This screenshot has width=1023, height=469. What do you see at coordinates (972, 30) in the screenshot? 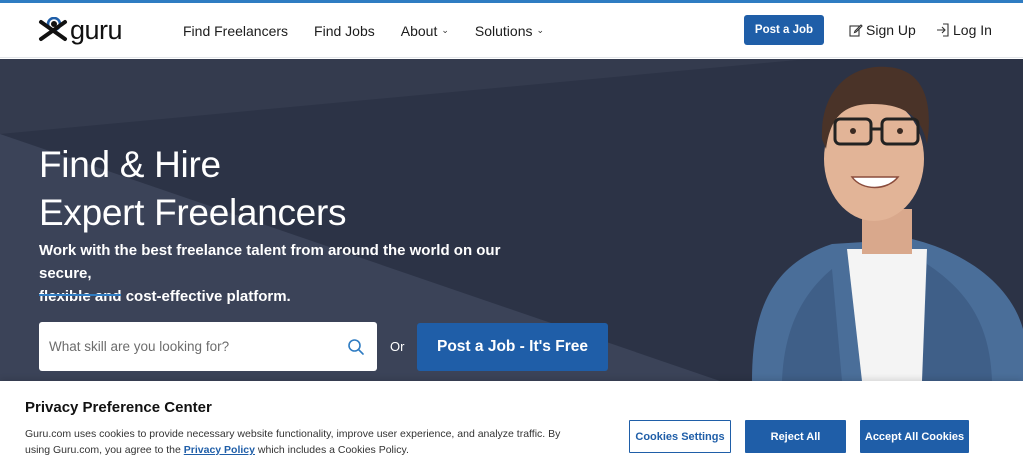
I see `log-in-label: Log In` at bounding box center [972, 30].